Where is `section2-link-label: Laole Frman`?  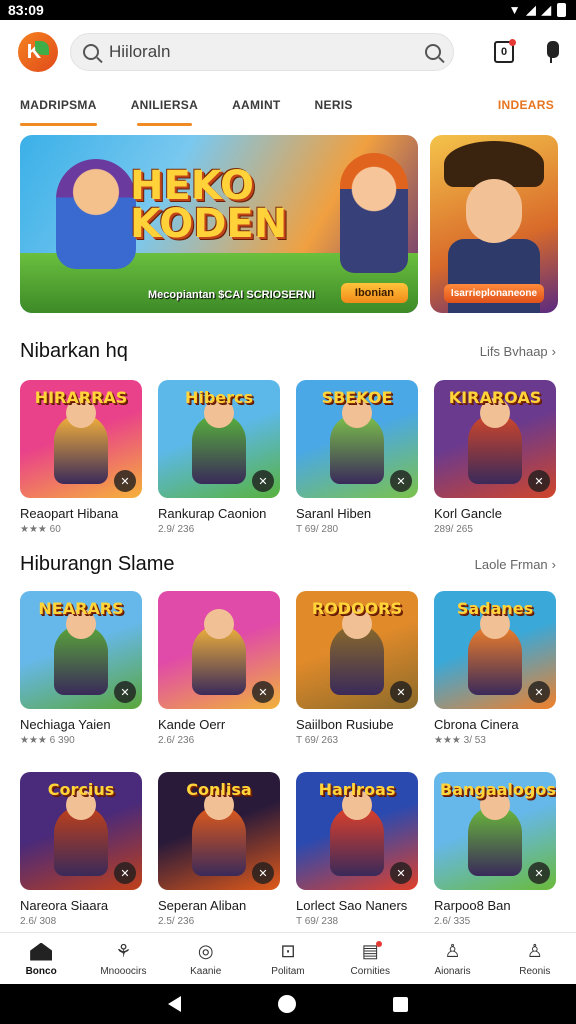 section2-link-label: Laole Frman is located at coordinates (511, 564).